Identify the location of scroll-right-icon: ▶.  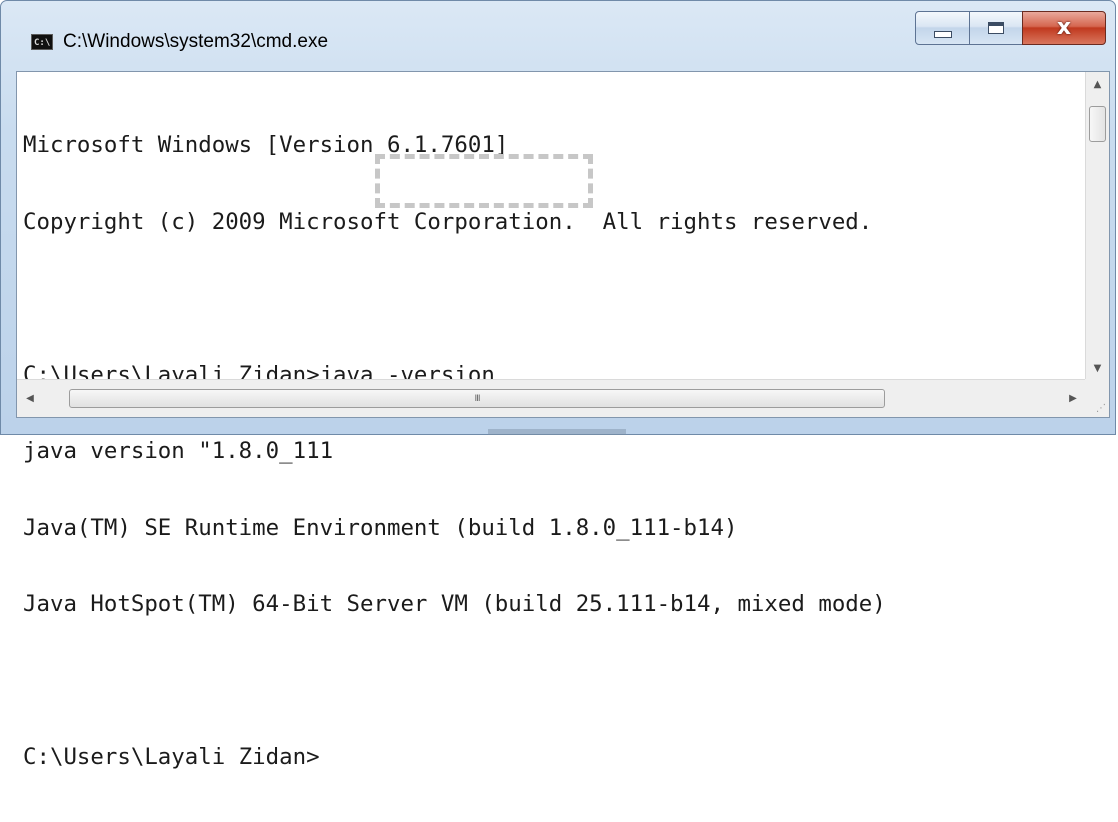
(1073, 398).